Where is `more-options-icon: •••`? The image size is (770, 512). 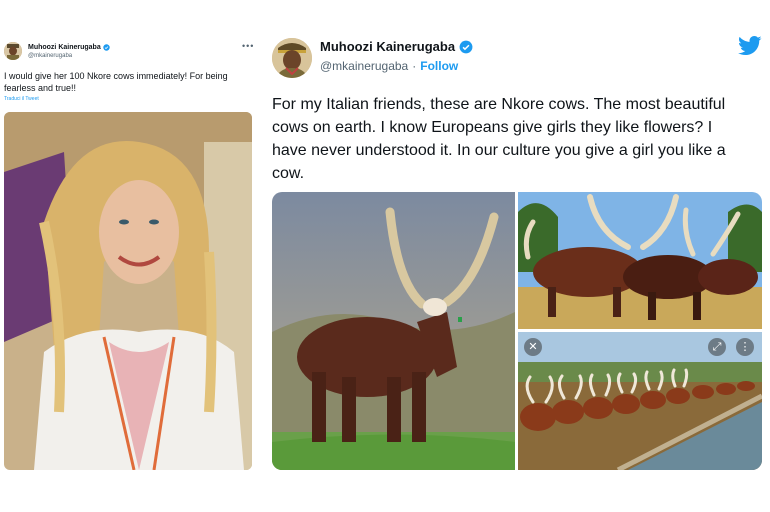 more-options-icon: ••• is located at coordinates (248, 46).